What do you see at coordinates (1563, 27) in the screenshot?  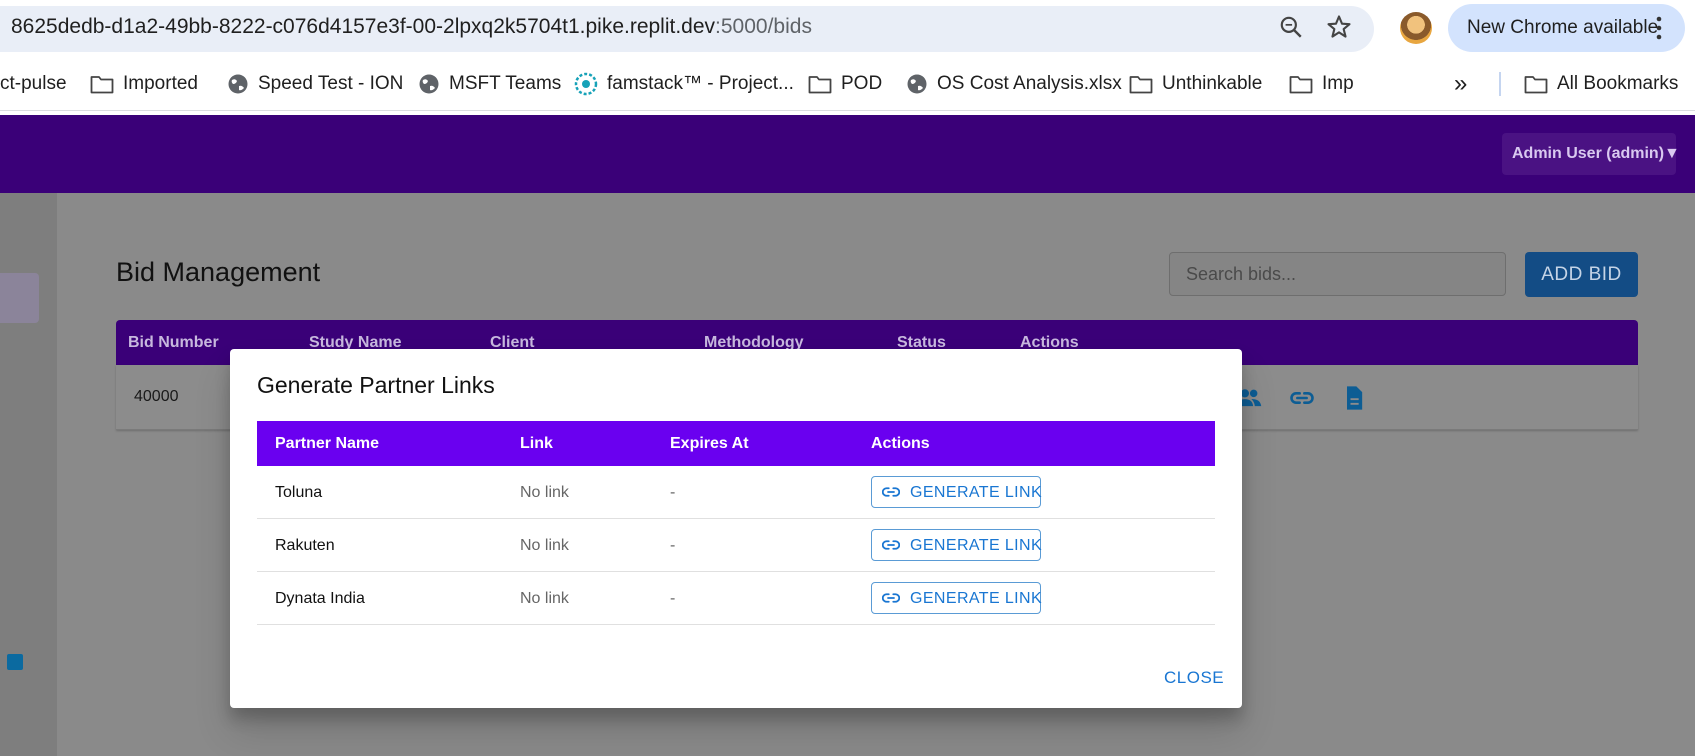 I see `chrome-update-label: New Chrome available` at bounding box center [1563, 27].